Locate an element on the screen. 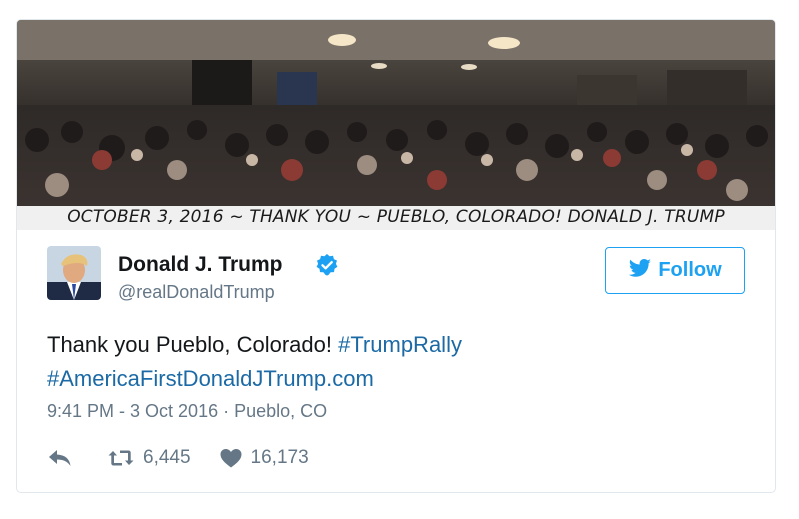 The width and height of the screenshot is (799, 519). follow-label: Follow is located at coordinates (690, 270).